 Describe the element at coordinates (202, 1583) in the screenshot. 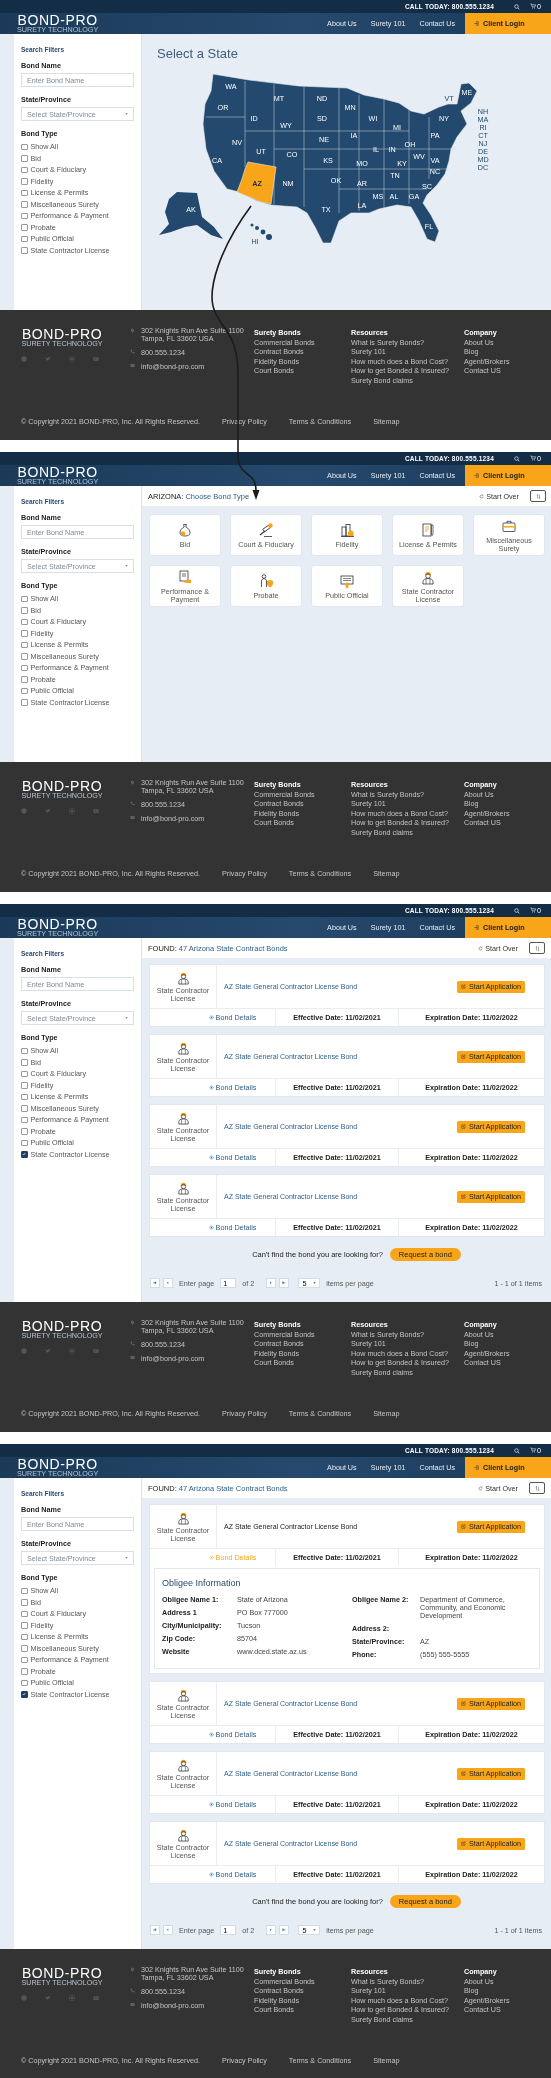

I see `obligee-heading: Obligee Information` at that location.